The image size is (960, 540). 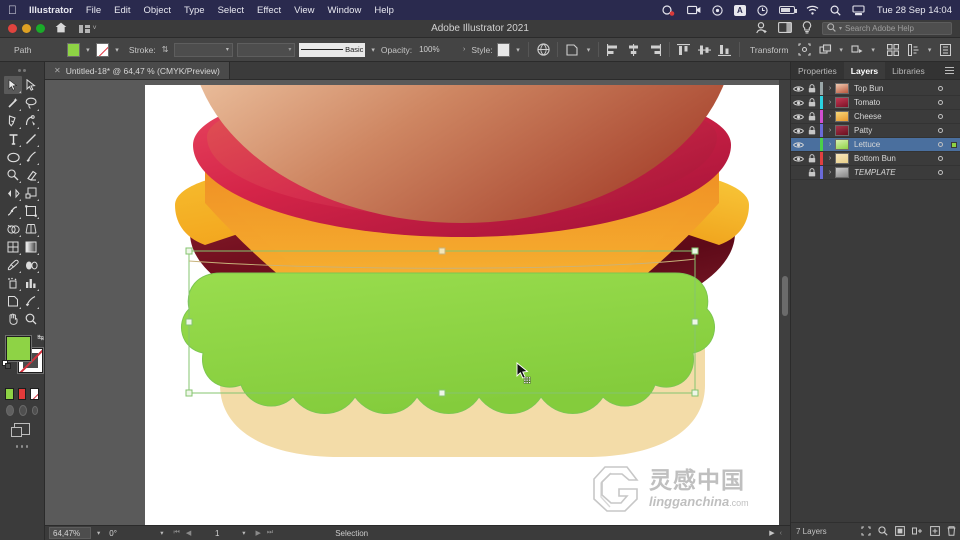 What do you see at coordinates (761, 28) in the screenshot?
I see `share-user-icon` at bounding box center [761, 28].